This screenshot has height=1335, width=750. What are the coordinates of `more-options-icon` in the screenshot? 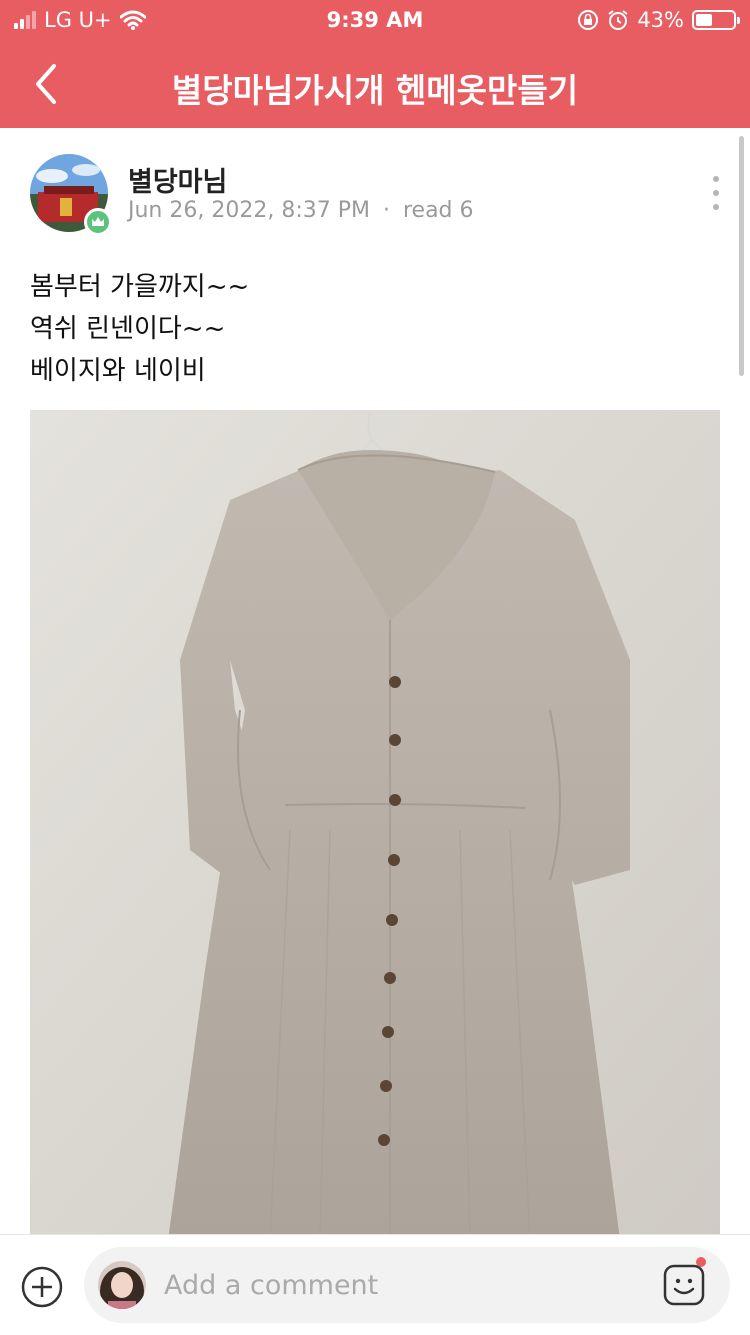 It's located at (716, 193).